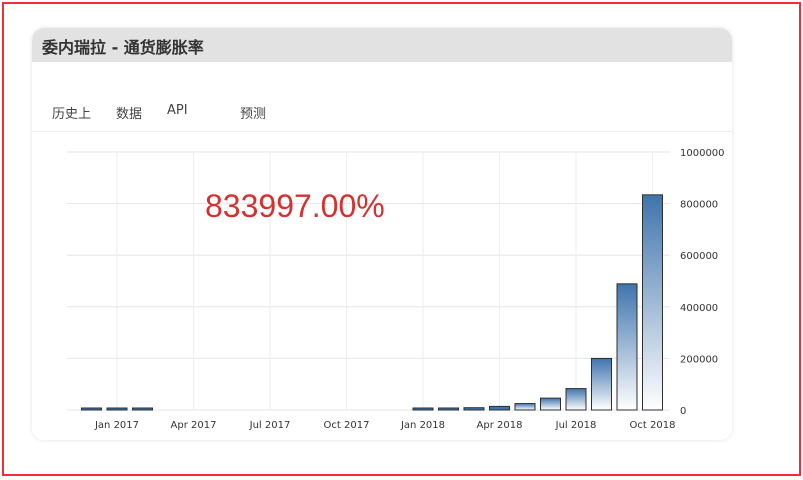 This screenshot has height=480, width=803. I want to click on y-tick-label: 1000000, so click(702, 153).